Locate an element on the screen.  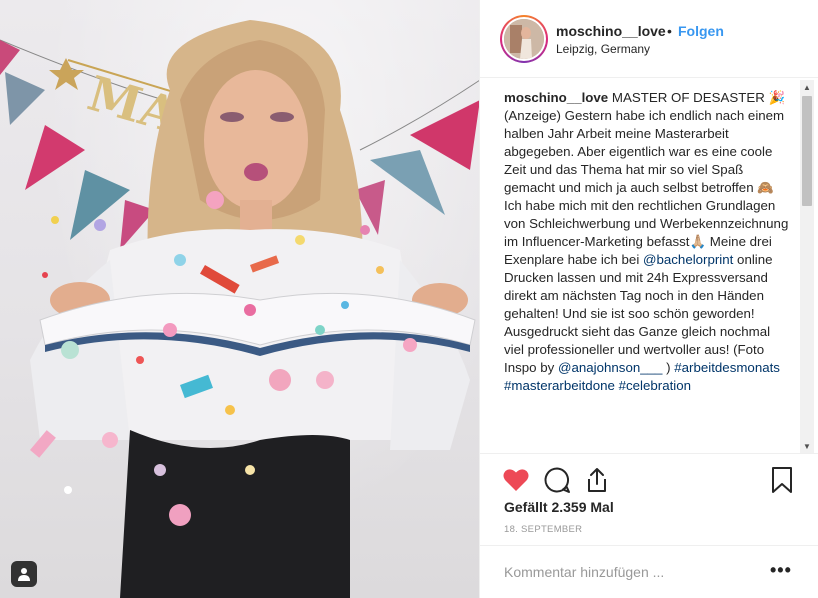
post-header: moschino__love • Folgen Leipzig, Germany is located at coordinates (649, 39).